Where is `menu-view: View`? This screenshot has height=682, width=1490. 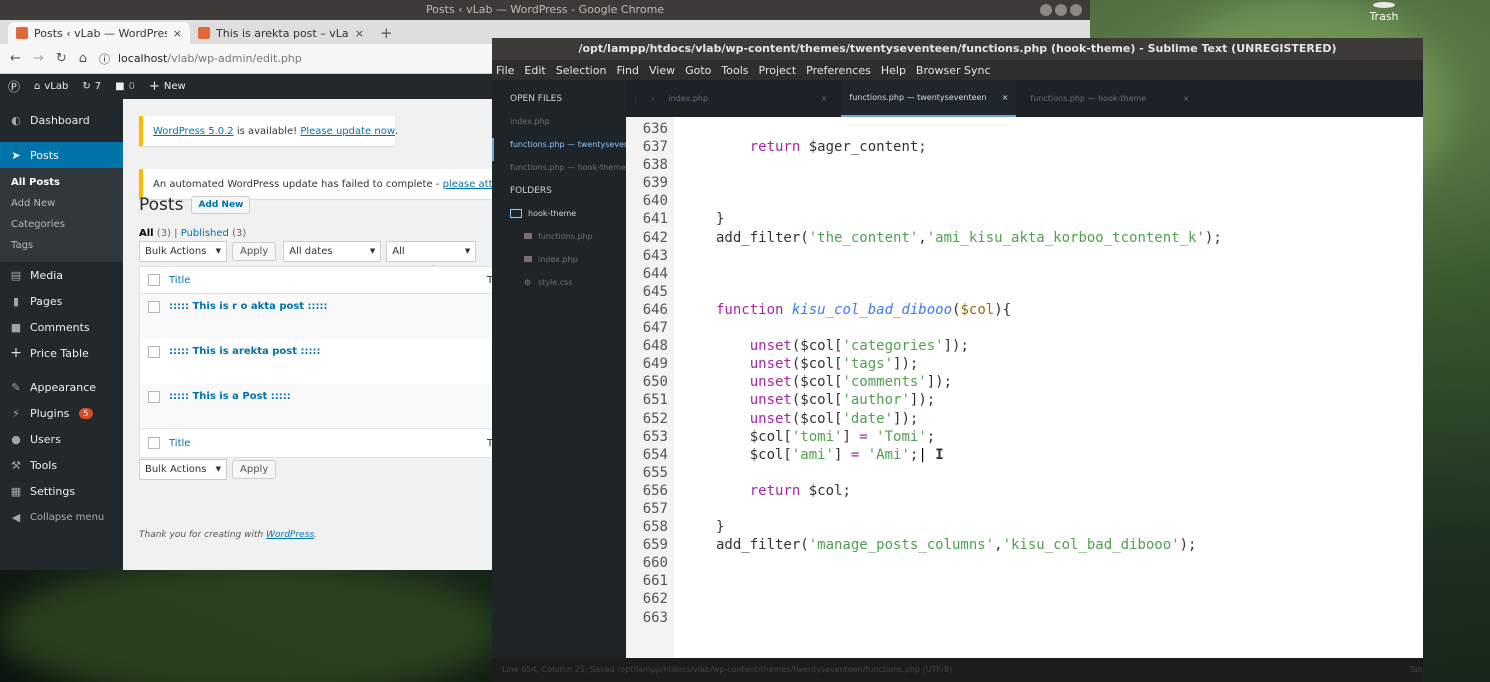 menu-view: View is located at coordinates (662, 70).